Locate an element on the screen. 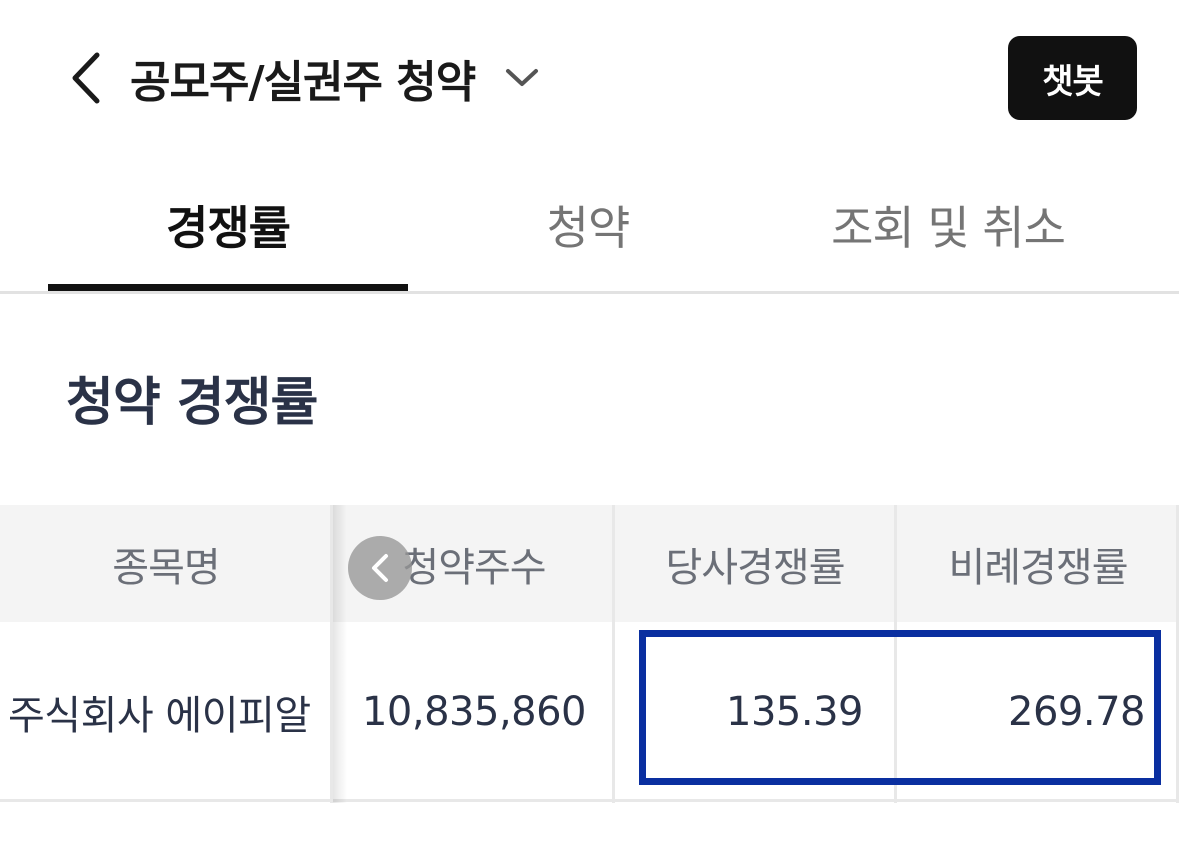 The width and height of the screenshot is (1179, 867). shares-cell: 10,835,860 is located at coordinates (474, 712).